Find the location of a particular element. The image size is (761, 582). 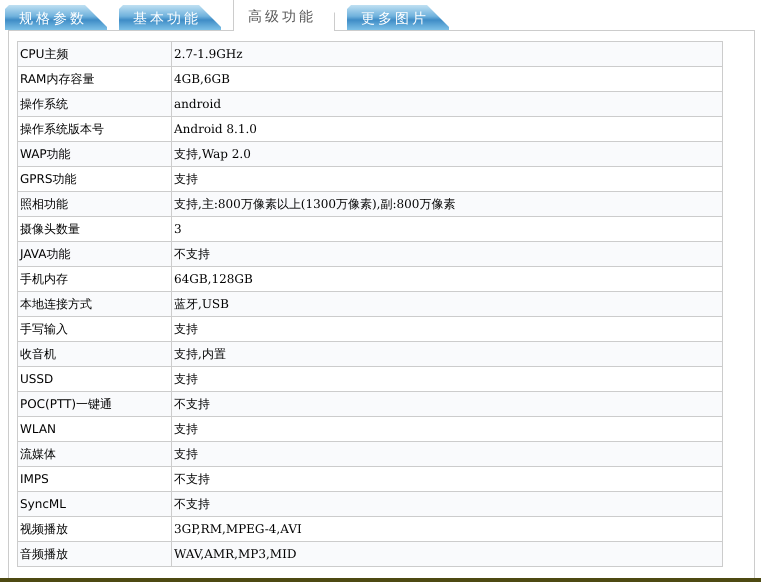

spec-value: android is located at coordinates (447, 104).